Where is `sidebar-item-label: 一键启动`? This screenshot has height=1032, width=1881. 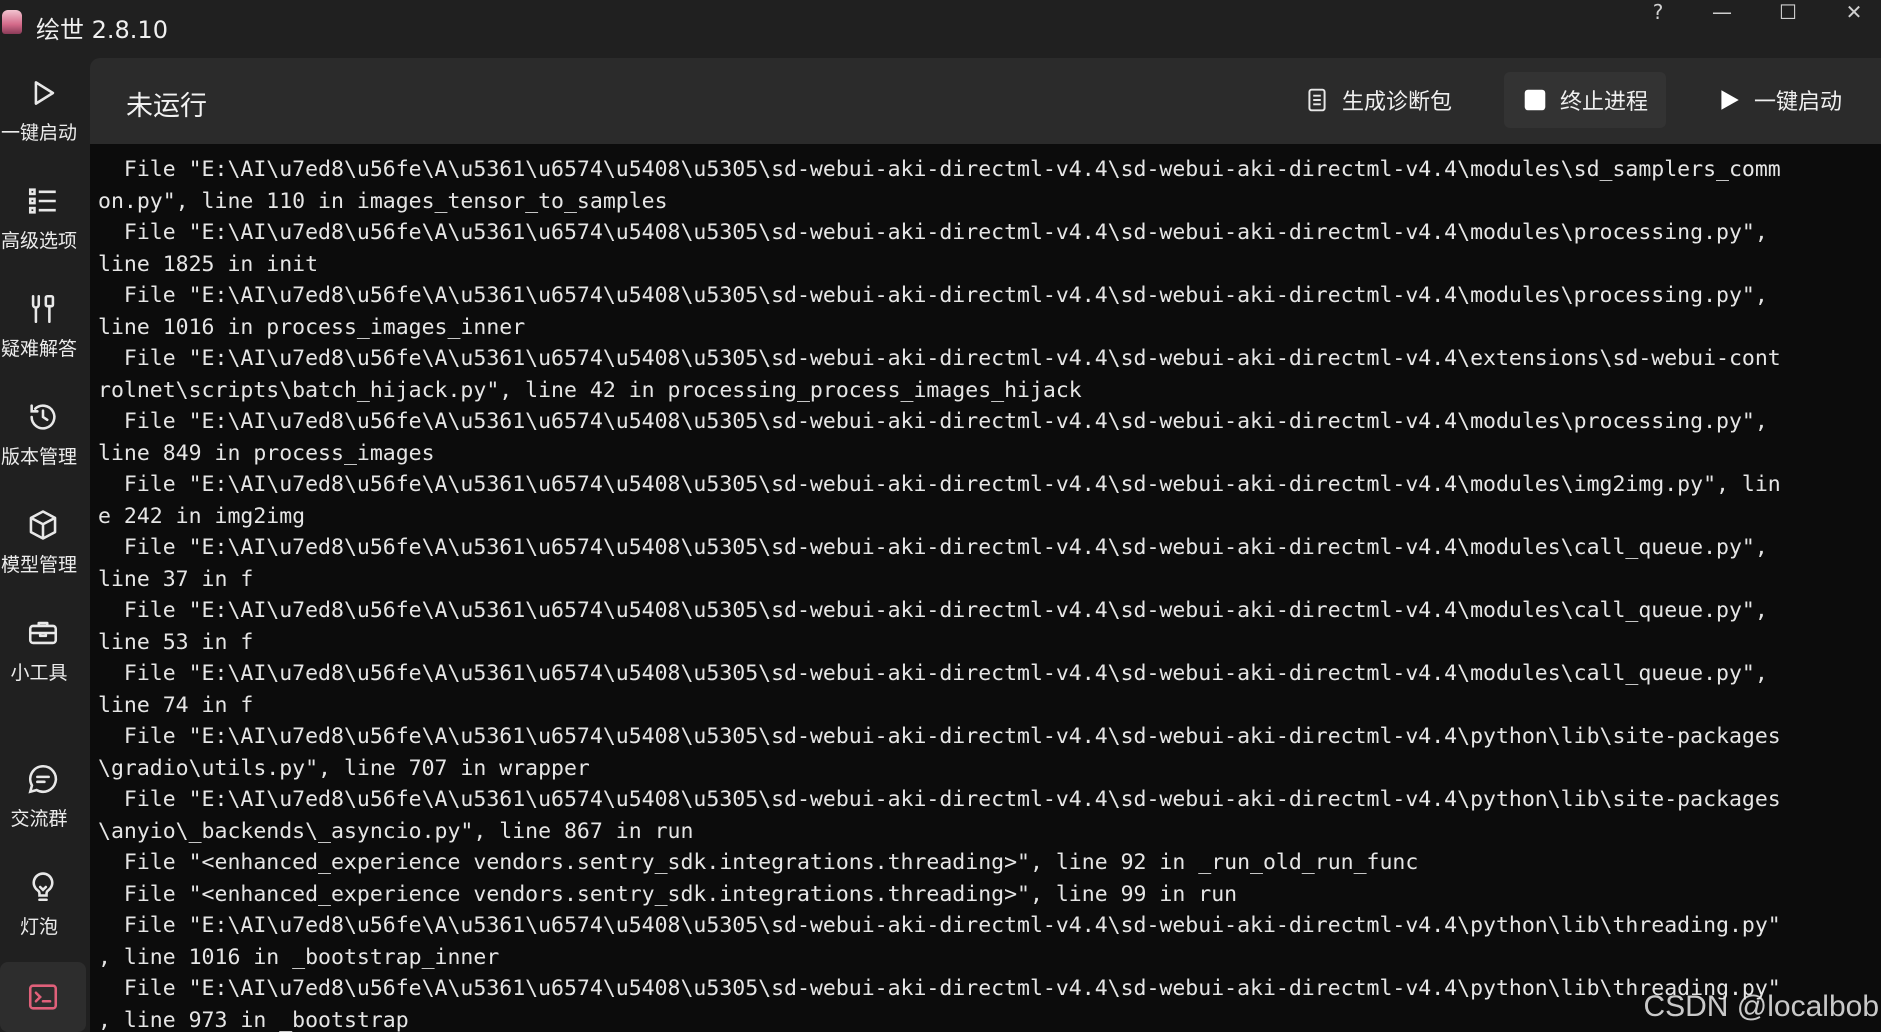
sidebar-item-label: 一键启动 is located at coordinates (38, 133).